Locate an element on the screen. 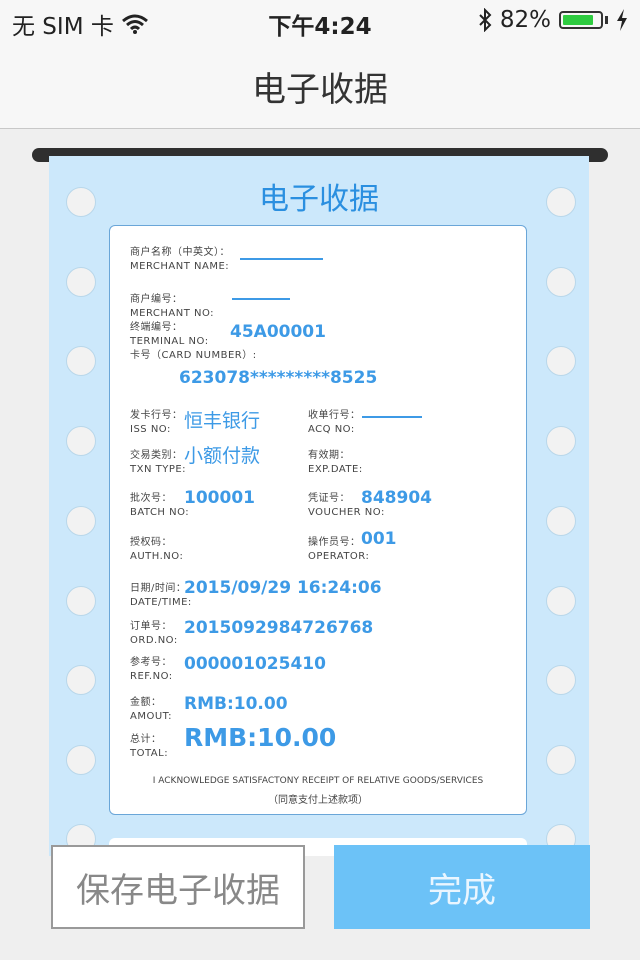 The width and height of the screenshot is (640, 960). merchant-no-label-en: MERCHANT NO: is located at coordinates (172, 313).